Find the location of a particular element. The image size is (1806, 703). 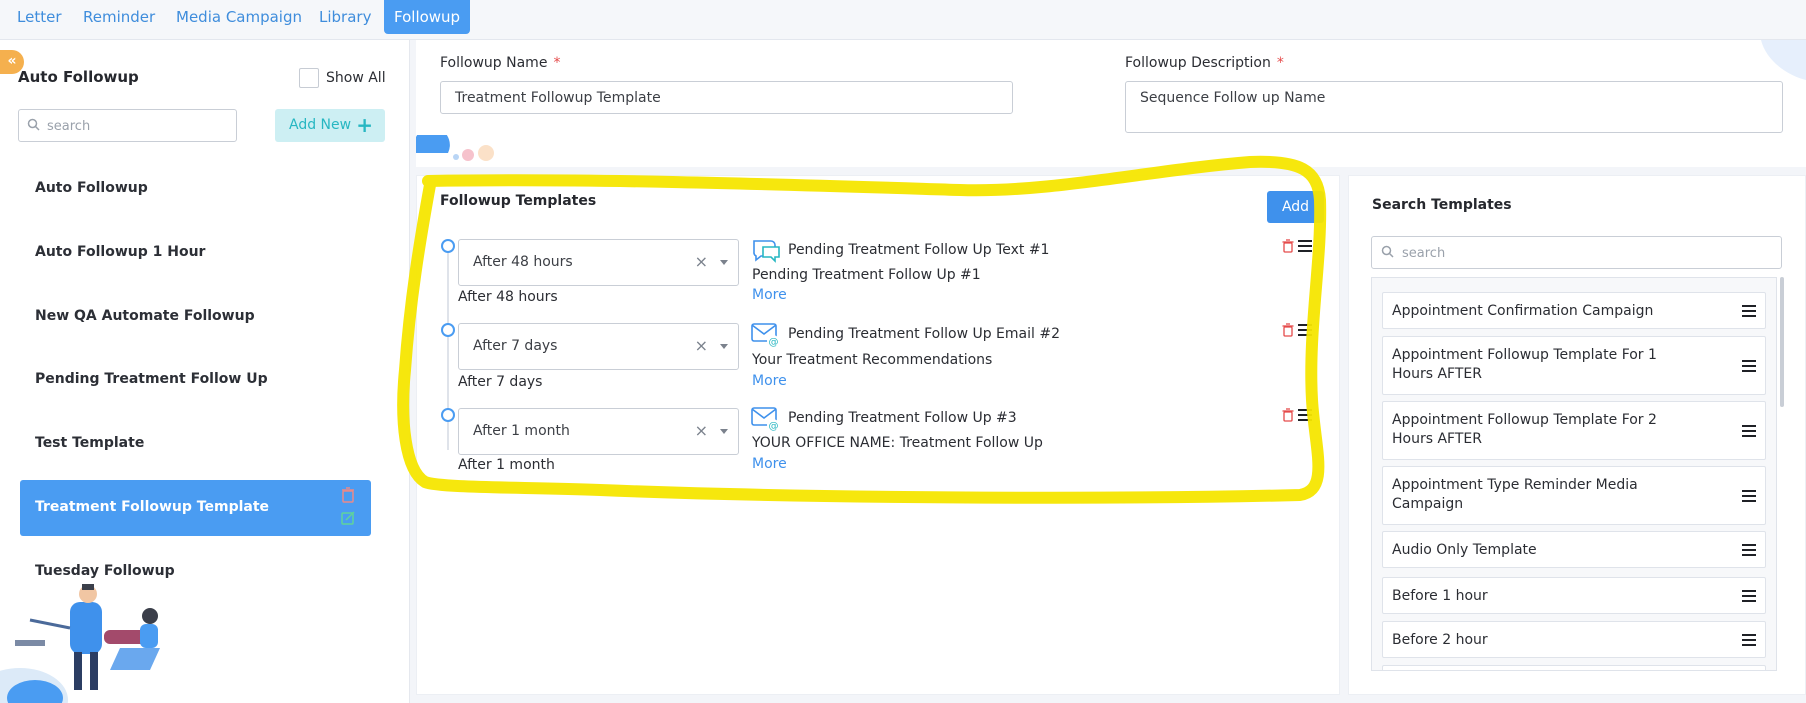

sidebar-item-label: Treatment Followup Template is located at coordinates (152, 507).